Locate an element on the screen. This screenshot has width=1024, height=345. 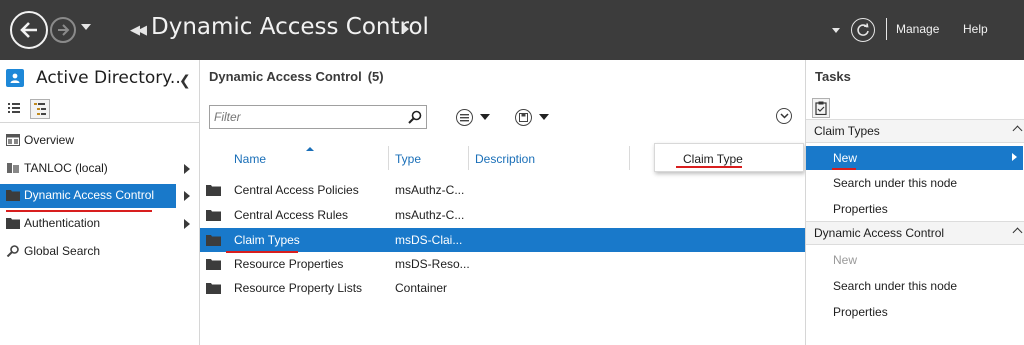
column-header-label: Name is located at coordinates (250, 159).